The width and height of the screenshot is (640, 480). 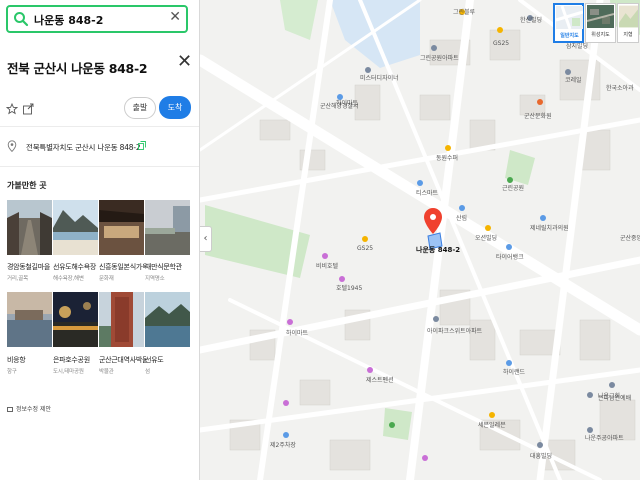 What do you see at coordinates (106, 279) in the screenshot?
I see `nearby-item-category: 문화재` at bounding box center [106, 279].